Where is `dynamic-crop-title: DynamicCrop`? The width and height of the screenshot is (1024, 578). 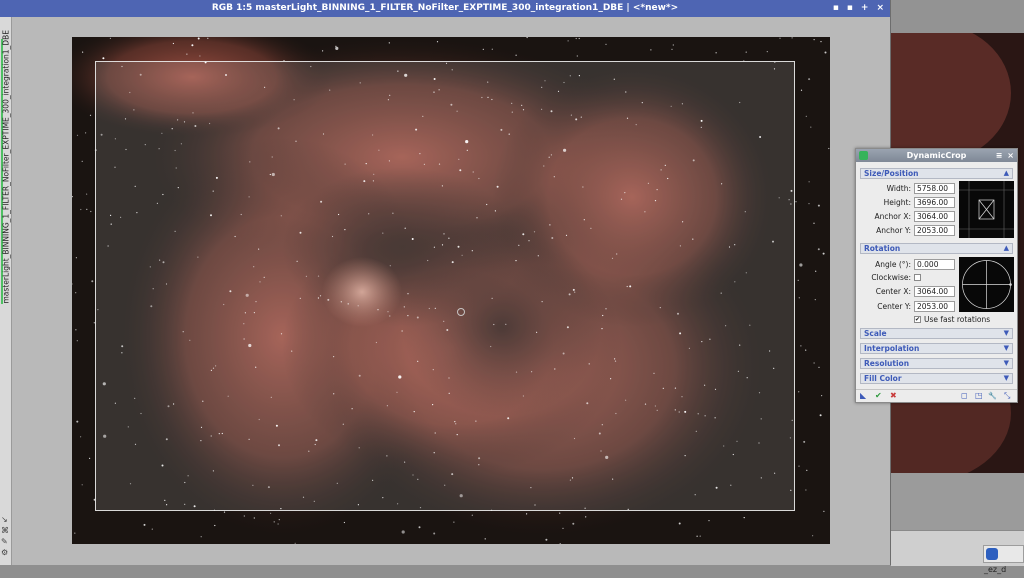 dynamic-crop-title: DynamicCrop is located at coordinates (936, 155).